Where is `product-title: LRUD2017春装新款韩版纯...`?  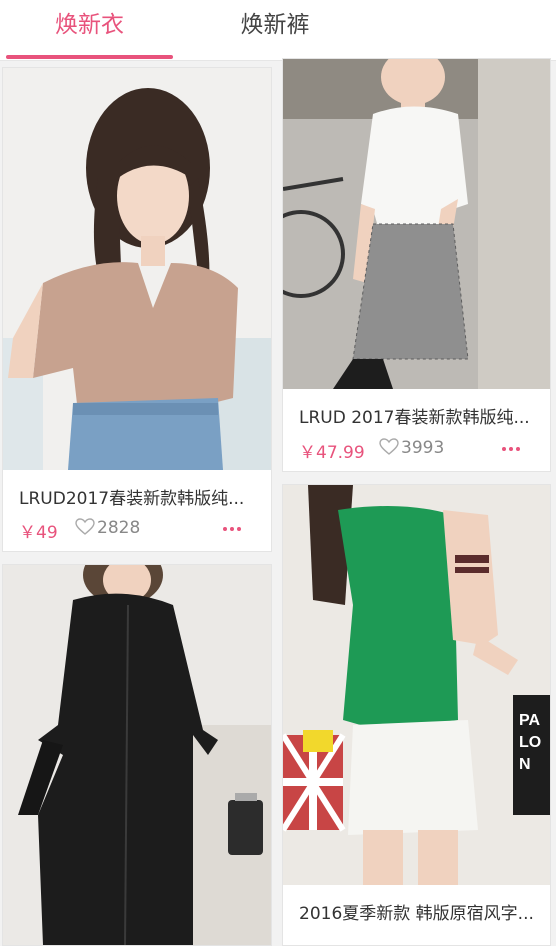
product-title: LRUD2017春装新款韩版纯... is located at coordinates (140, 496).